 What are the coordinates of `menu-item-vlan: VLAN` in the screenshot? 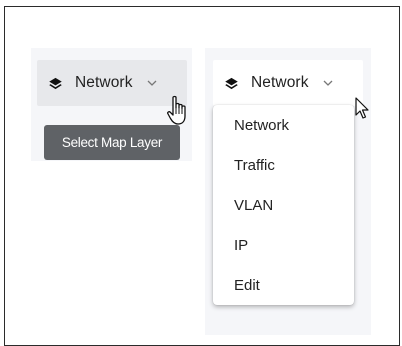 It's located at (283, 205).